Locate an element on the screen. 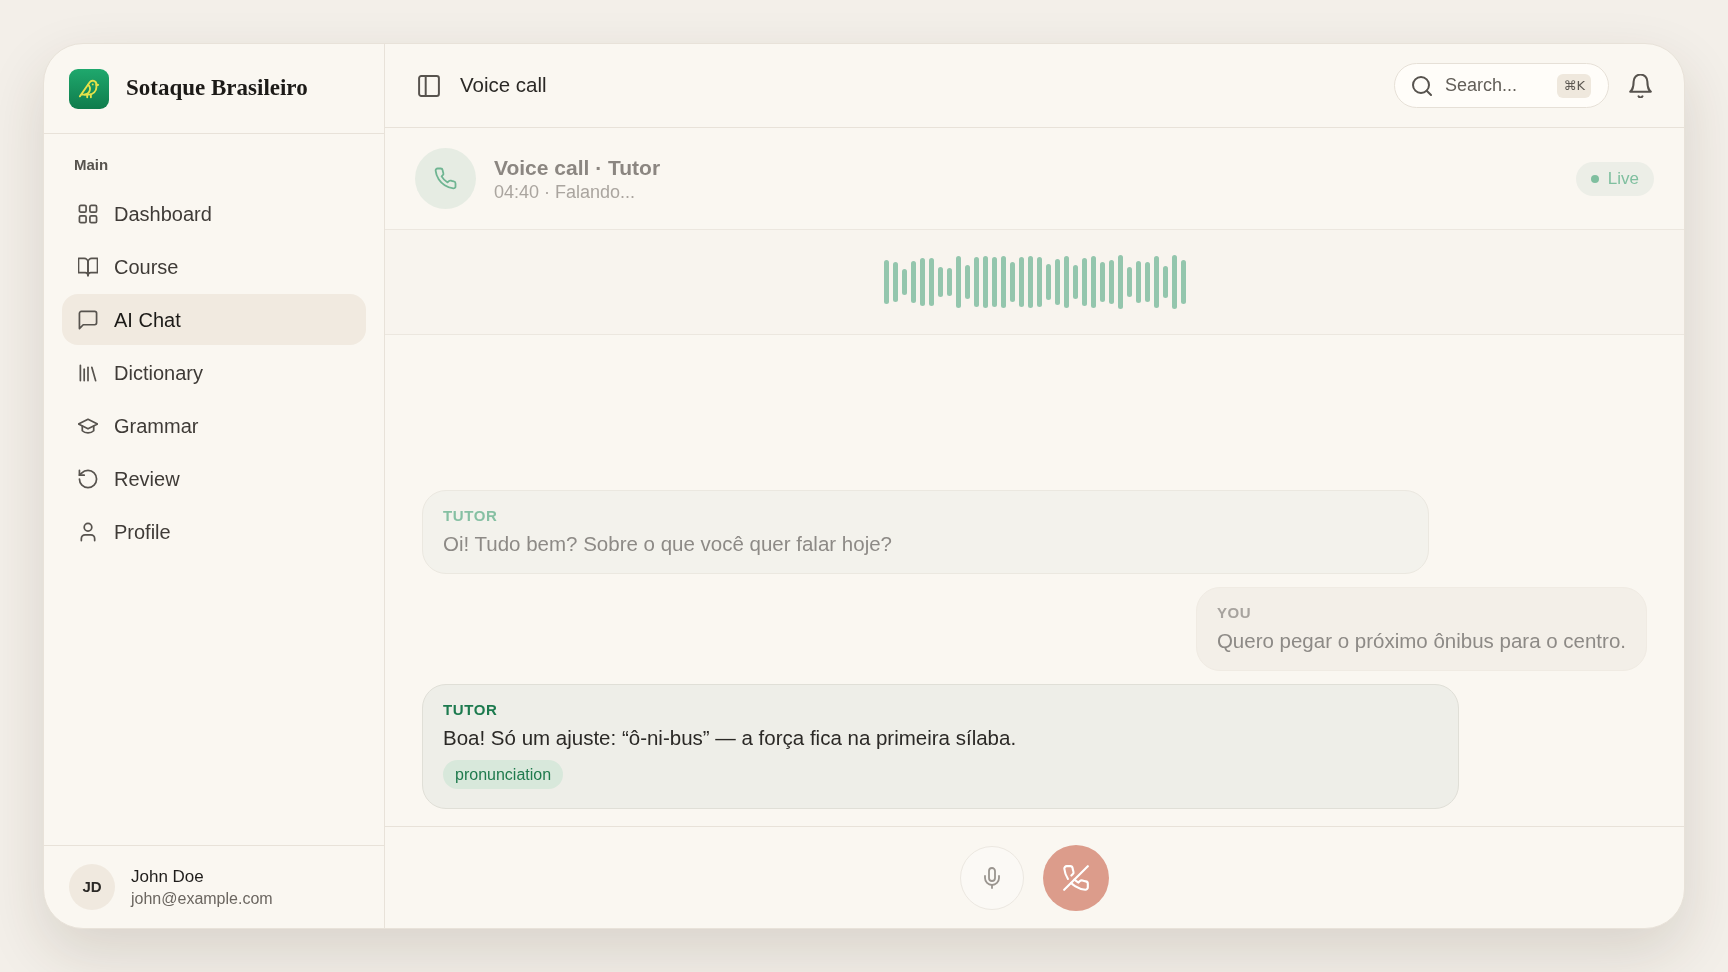 This screenshot has width=1728, height=972. sidebar-panel-icon is located at coordinates (429, 85).